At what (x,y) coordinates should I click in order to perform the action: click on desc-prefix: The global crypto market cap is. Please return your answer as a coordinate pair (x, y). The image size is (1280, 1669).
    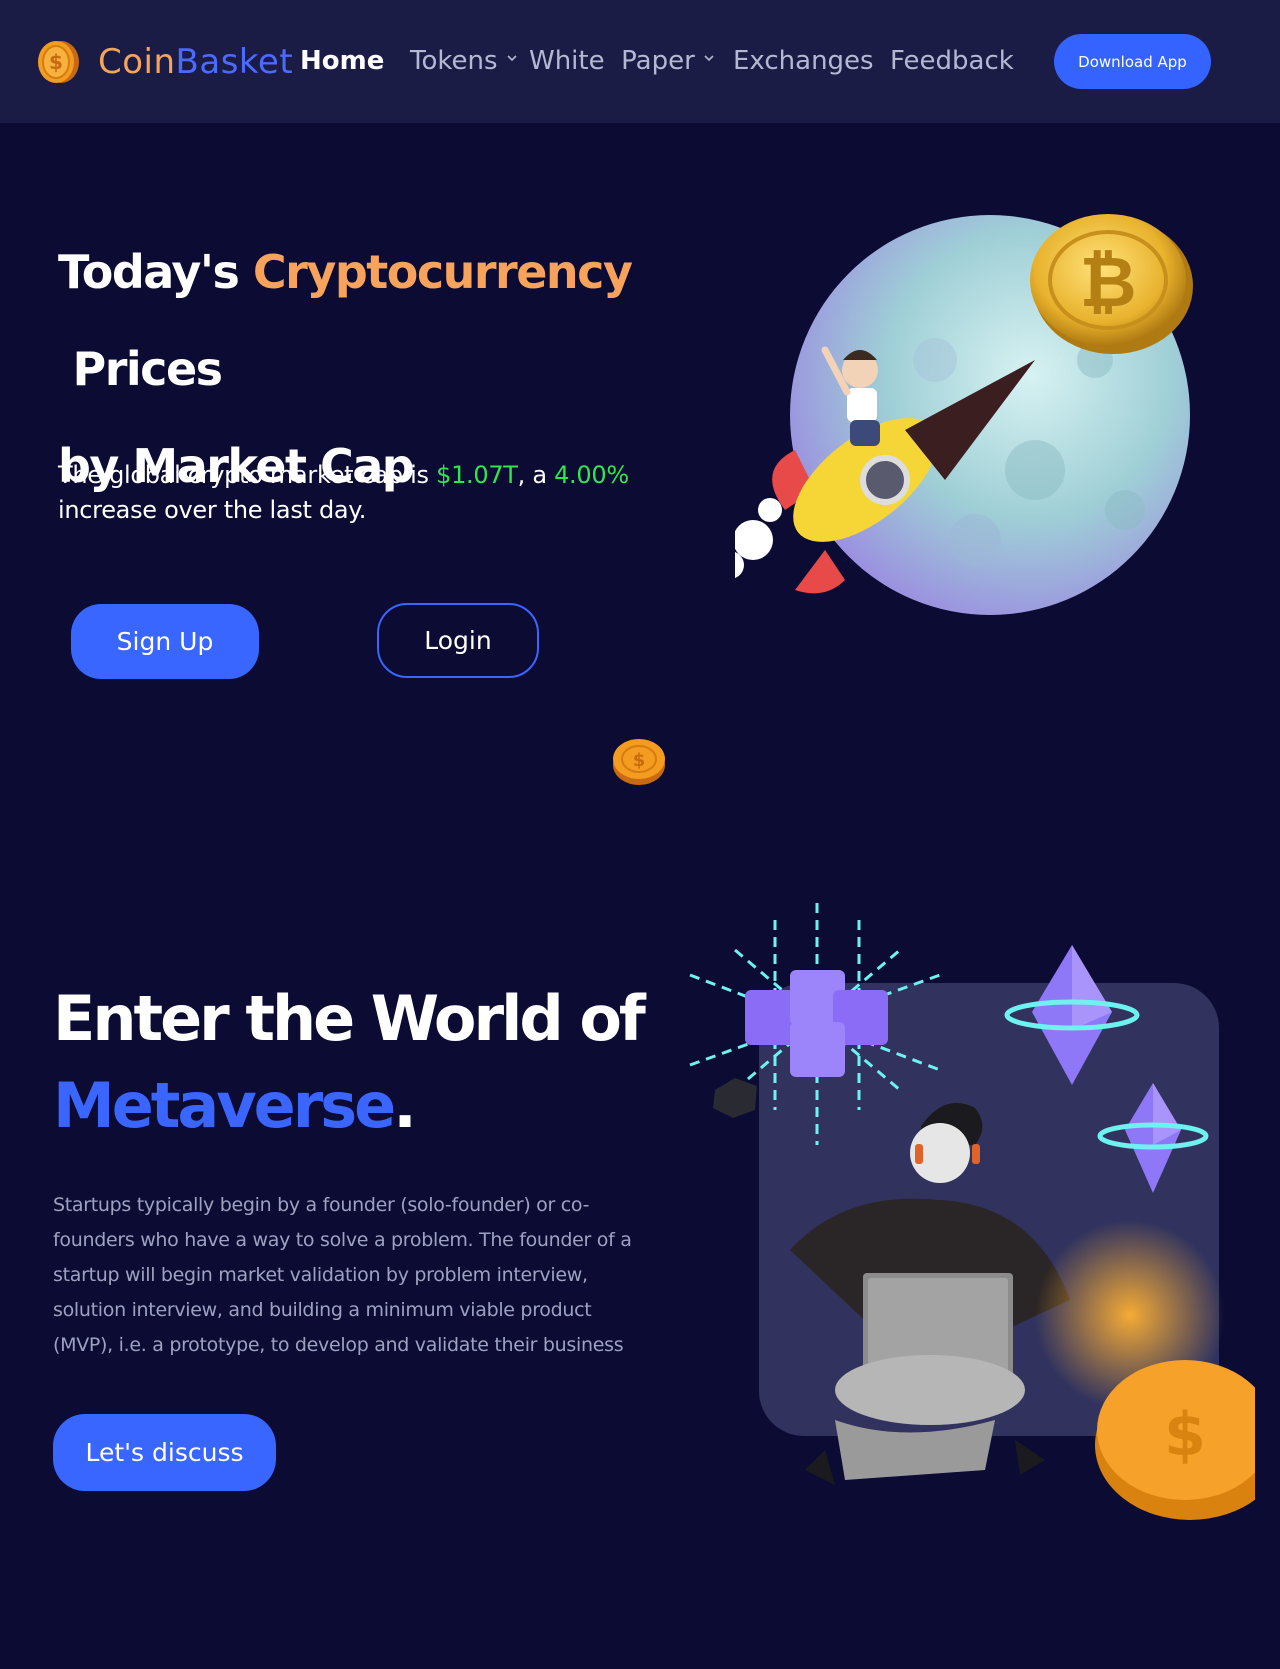
    Looking at the image, I should click on (247, 475).